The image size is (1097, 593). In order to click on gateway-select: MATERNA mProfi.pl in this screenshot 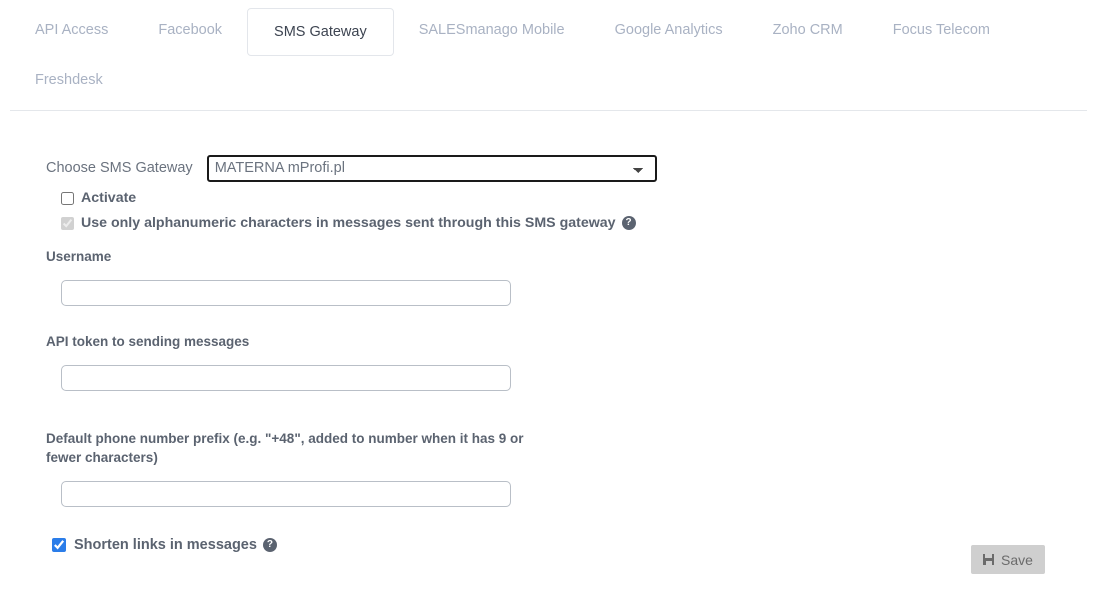, I will do `click(431, 168)`.